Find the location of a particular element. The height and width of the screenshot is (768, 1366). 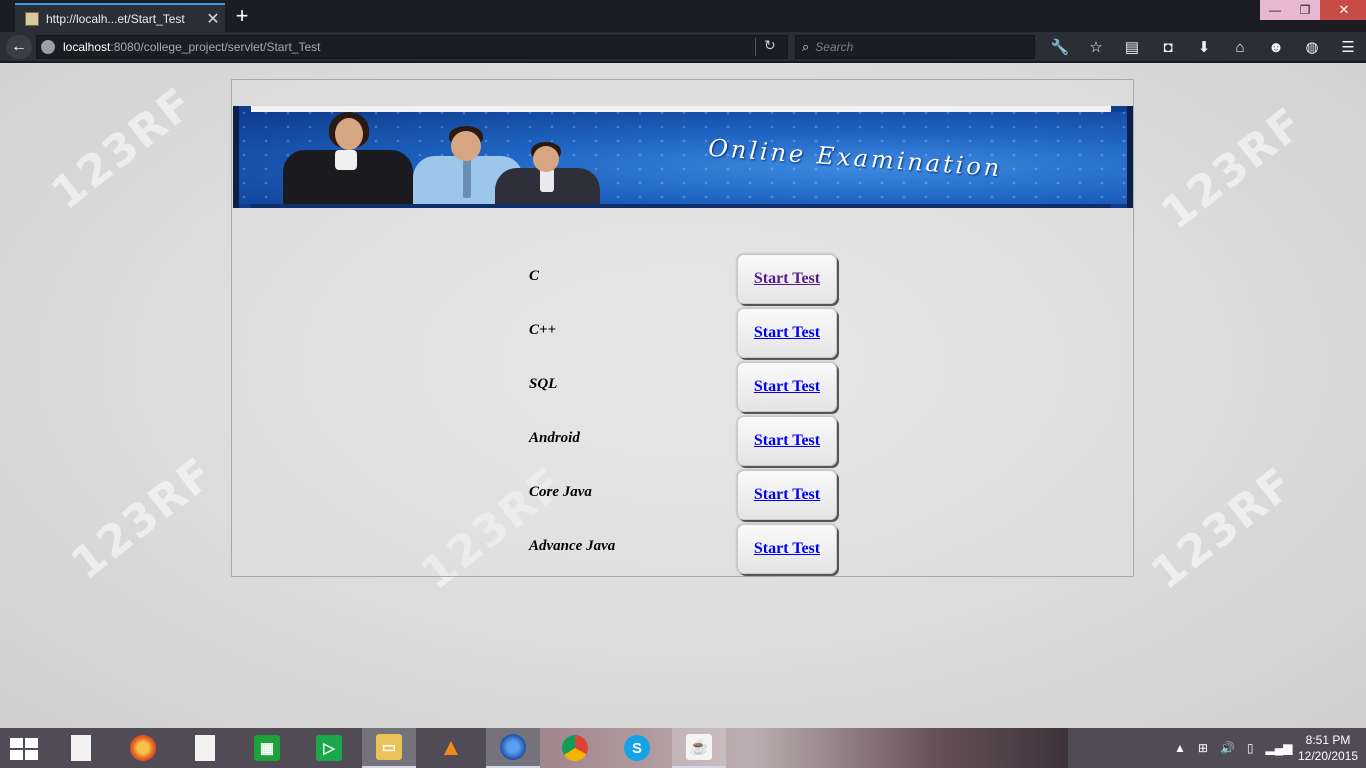

clock-time: 8:51 PM is located at coordinates (1328, 740).